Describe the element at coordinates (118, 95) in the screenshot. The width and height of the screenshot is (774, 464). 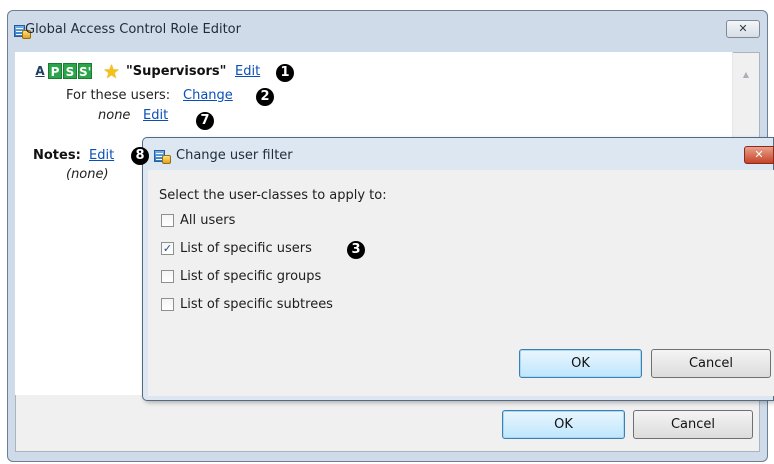
I see `for-users-label: For these users:` at that location.